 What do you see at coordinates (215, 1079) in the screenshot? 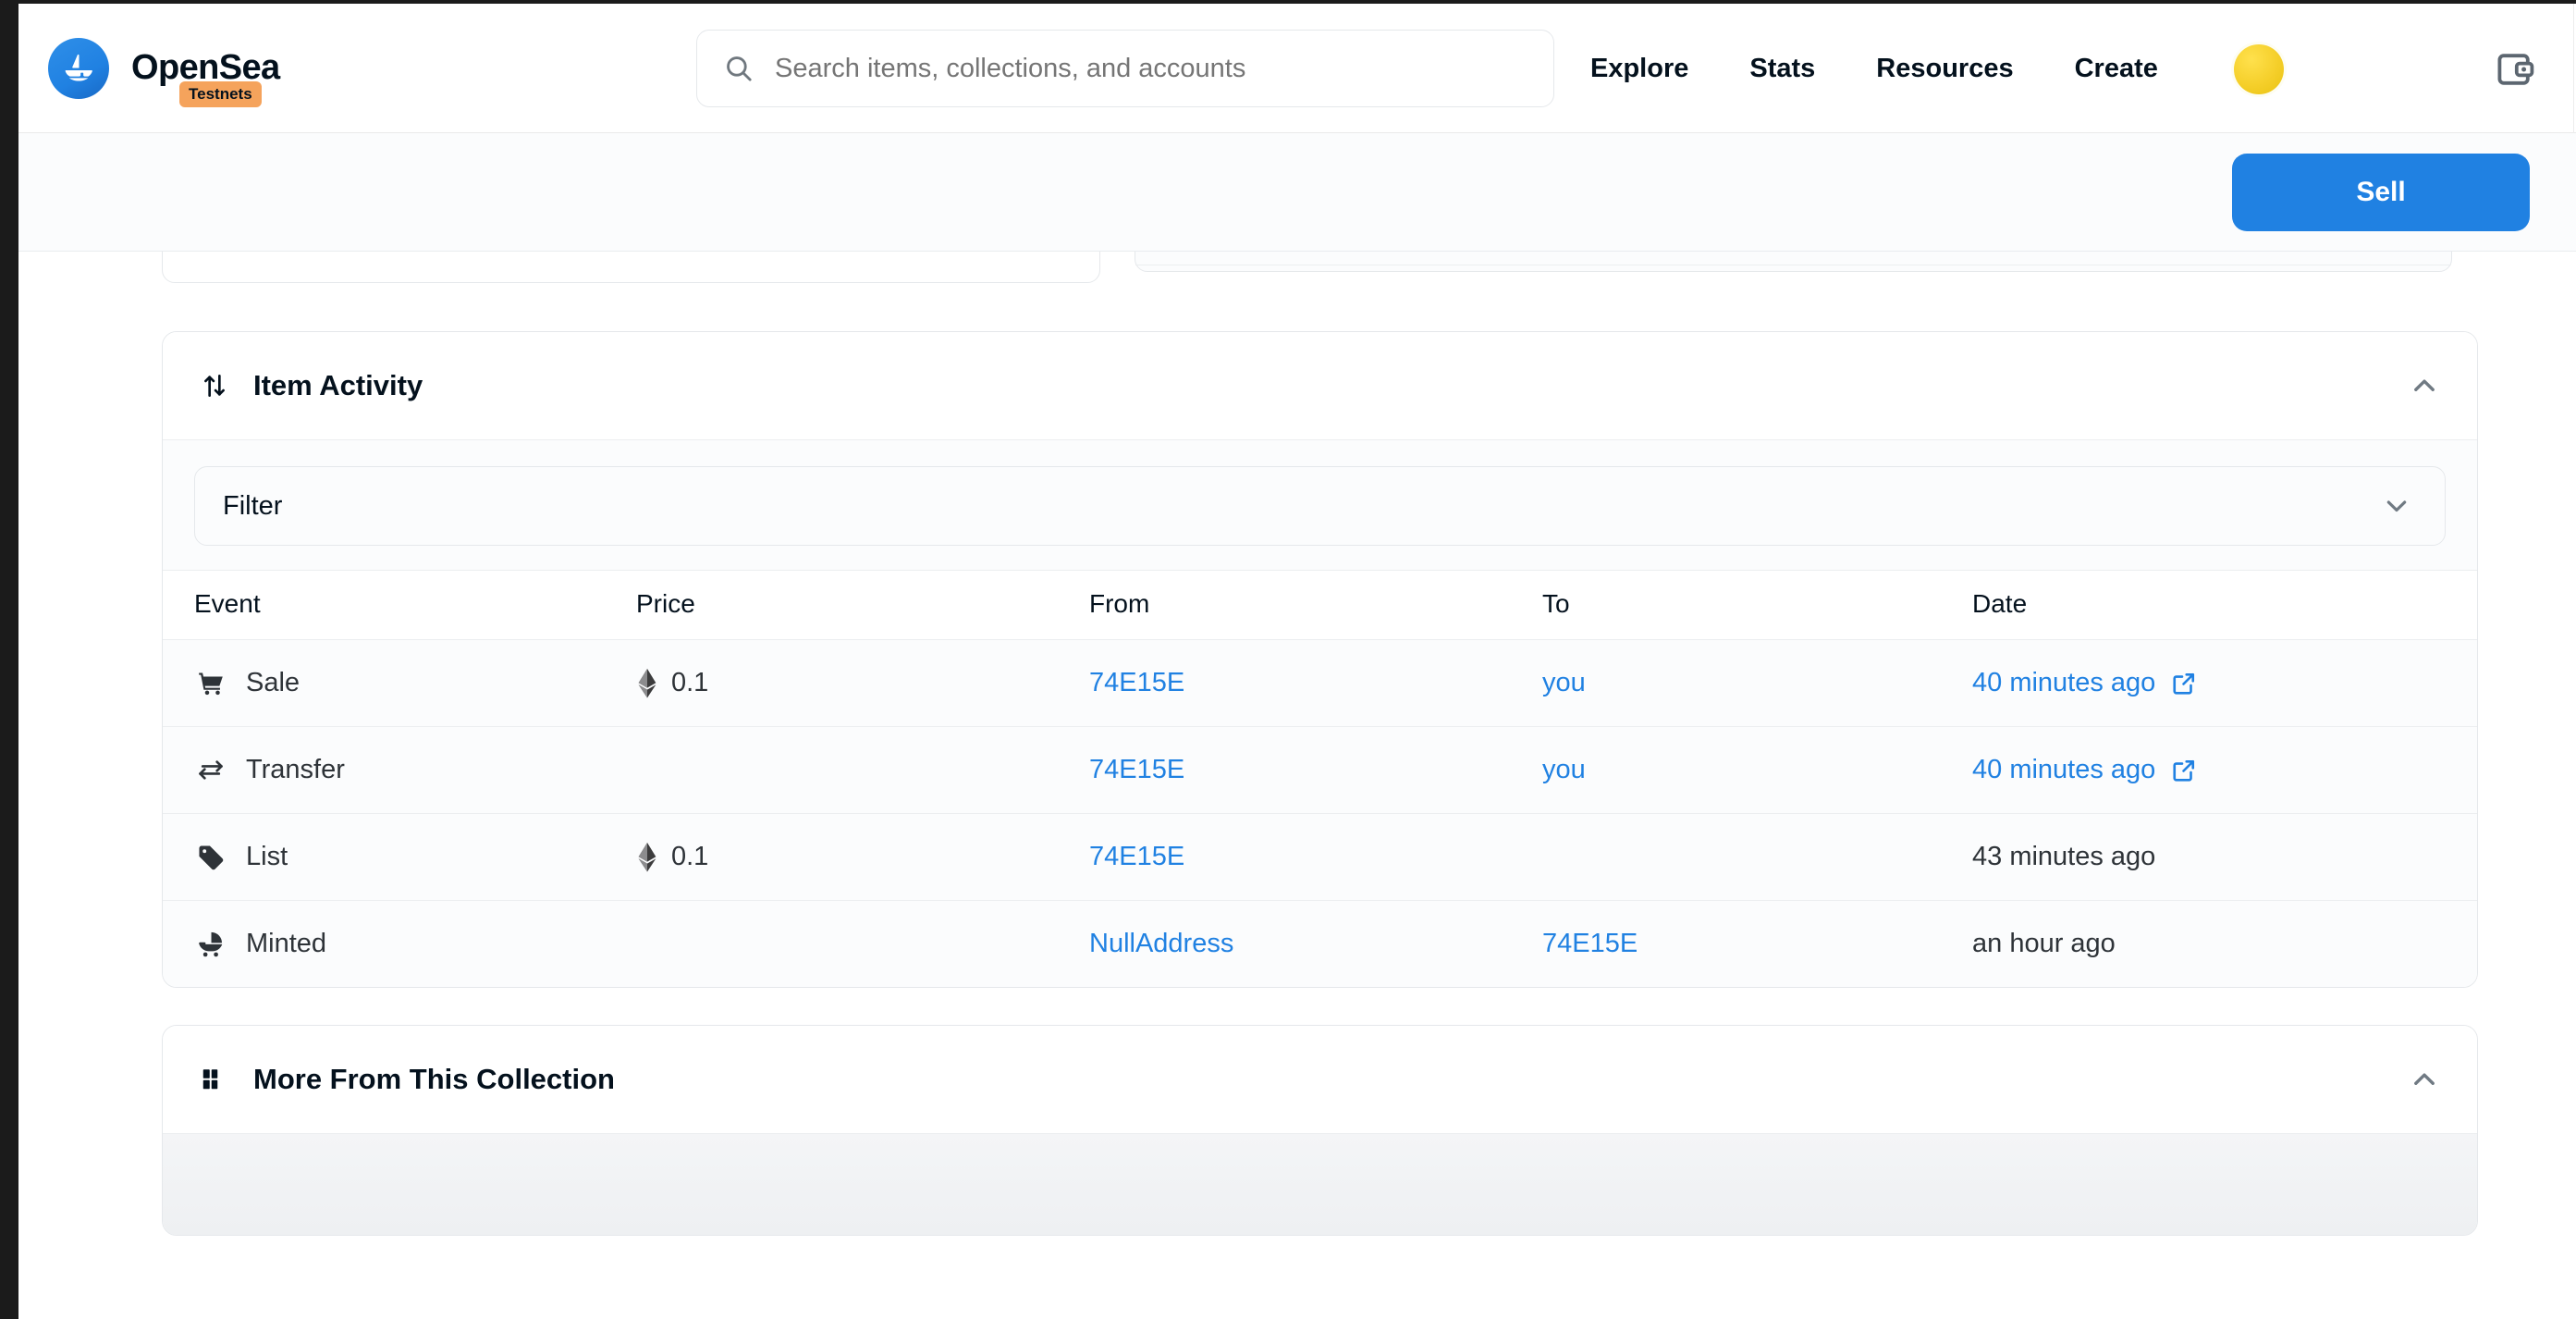
I see `grid-icon` at bounding box center [215, 1079].